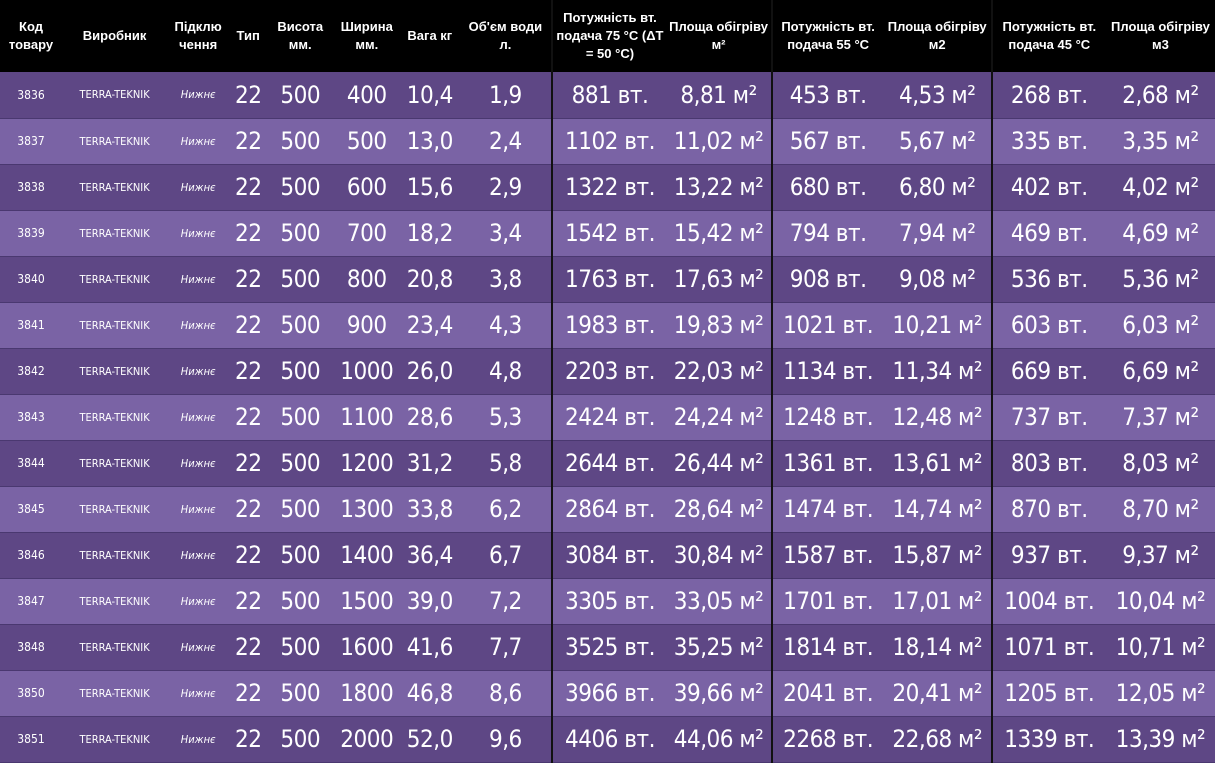  Describe the element at coordinates (198, 36) in the screenshot. I see `header-connection: Підклю чення` at that location.